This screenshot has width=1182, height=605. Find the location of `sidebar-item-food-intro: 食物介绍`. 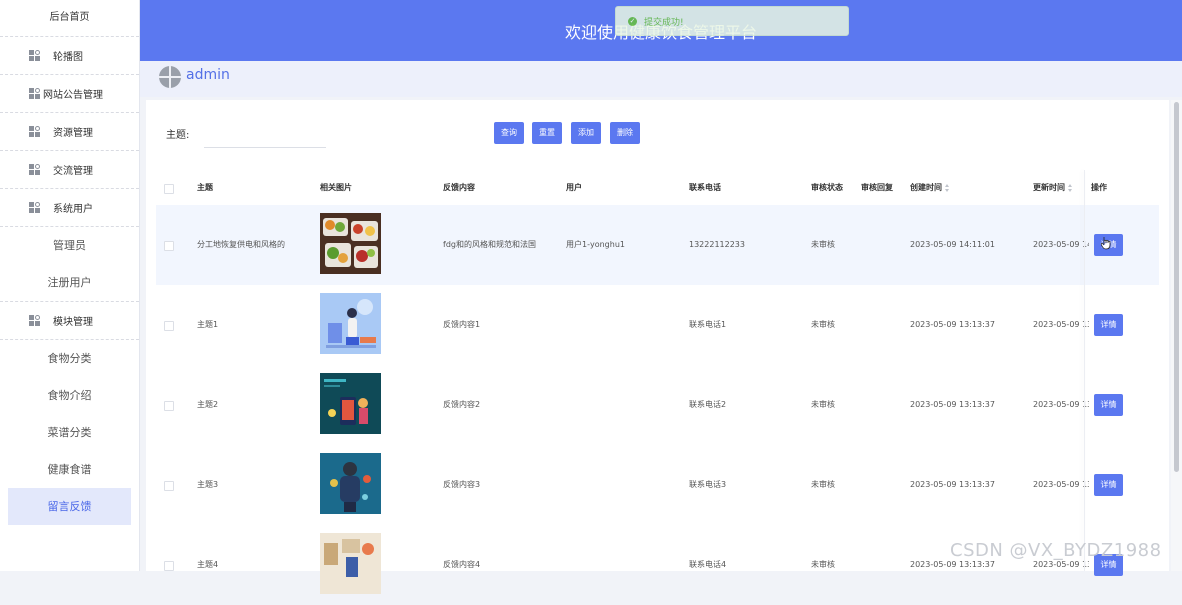

sidebar-item-food-intro: 食物介绍 is located at coordinates (69, 395).